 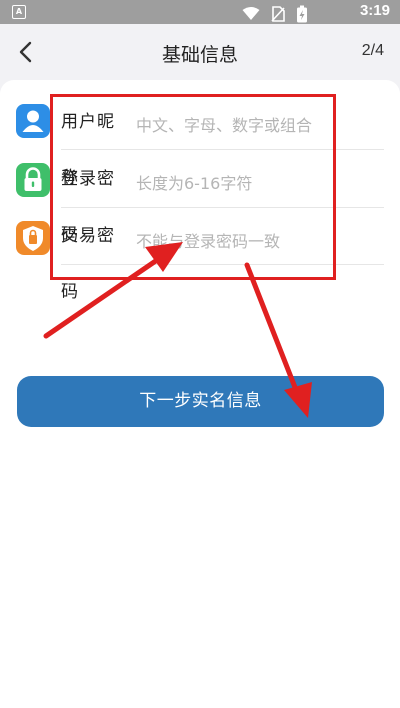 I want to click on shield-icon, so click(x=33, y=238).